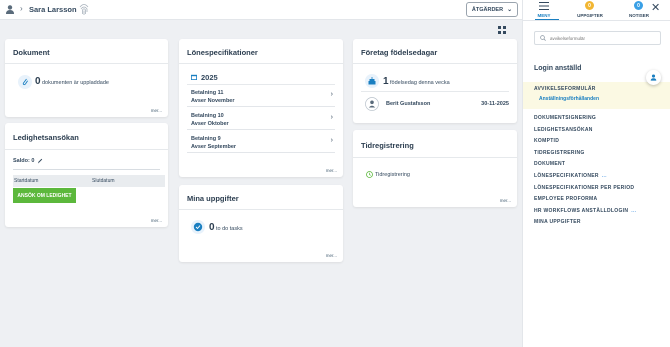 The image size is (670, 347). I want to click on user-icon, so click(10, 9).